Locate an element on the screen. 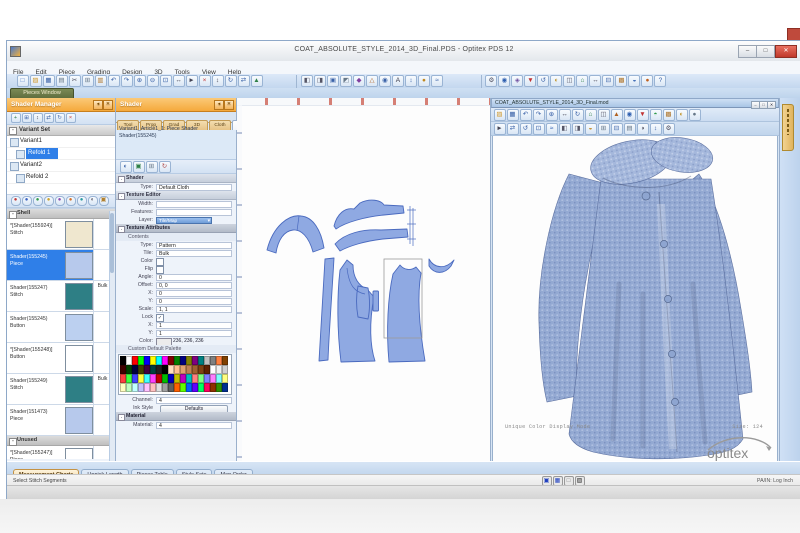 This screenshot has width=800, height=533. measure-3d-icon: ↔ is located at coordinates (595, 81).